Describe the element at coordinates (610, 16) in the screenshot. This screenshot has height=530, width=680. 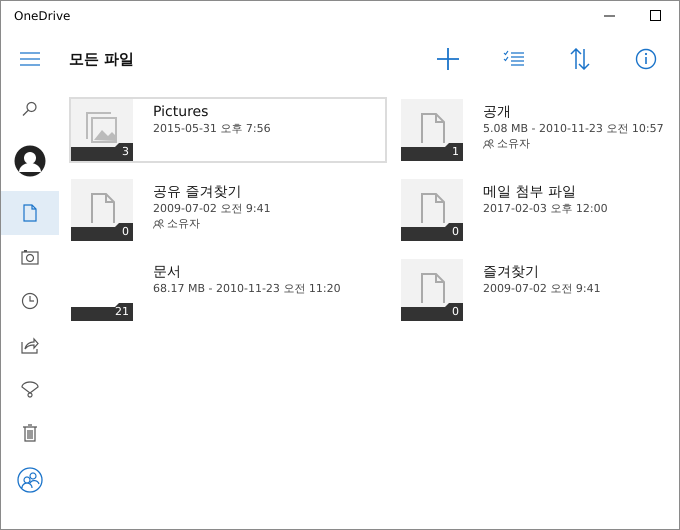
I see `minimize-icon` at that location.